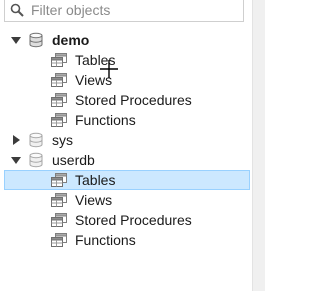 The image size is (320, 291). I want to click on tree-item-demo-stored-procedures: Stored Procedures, so click(126, 100).